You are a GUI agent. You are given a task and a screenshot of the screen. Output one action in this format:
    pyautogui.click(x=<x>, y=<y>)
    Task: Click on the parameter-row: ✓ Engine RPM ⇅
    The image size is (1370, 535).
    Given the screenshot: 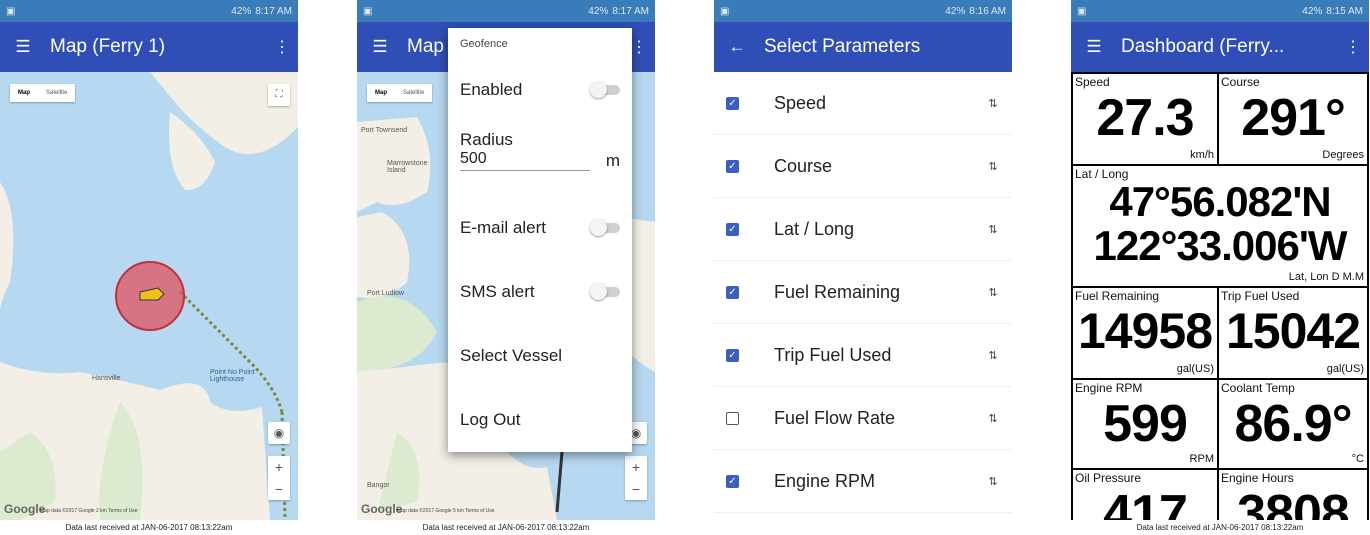 What is the action you would take?
    pyautogui.click(x=863, y=481)
    